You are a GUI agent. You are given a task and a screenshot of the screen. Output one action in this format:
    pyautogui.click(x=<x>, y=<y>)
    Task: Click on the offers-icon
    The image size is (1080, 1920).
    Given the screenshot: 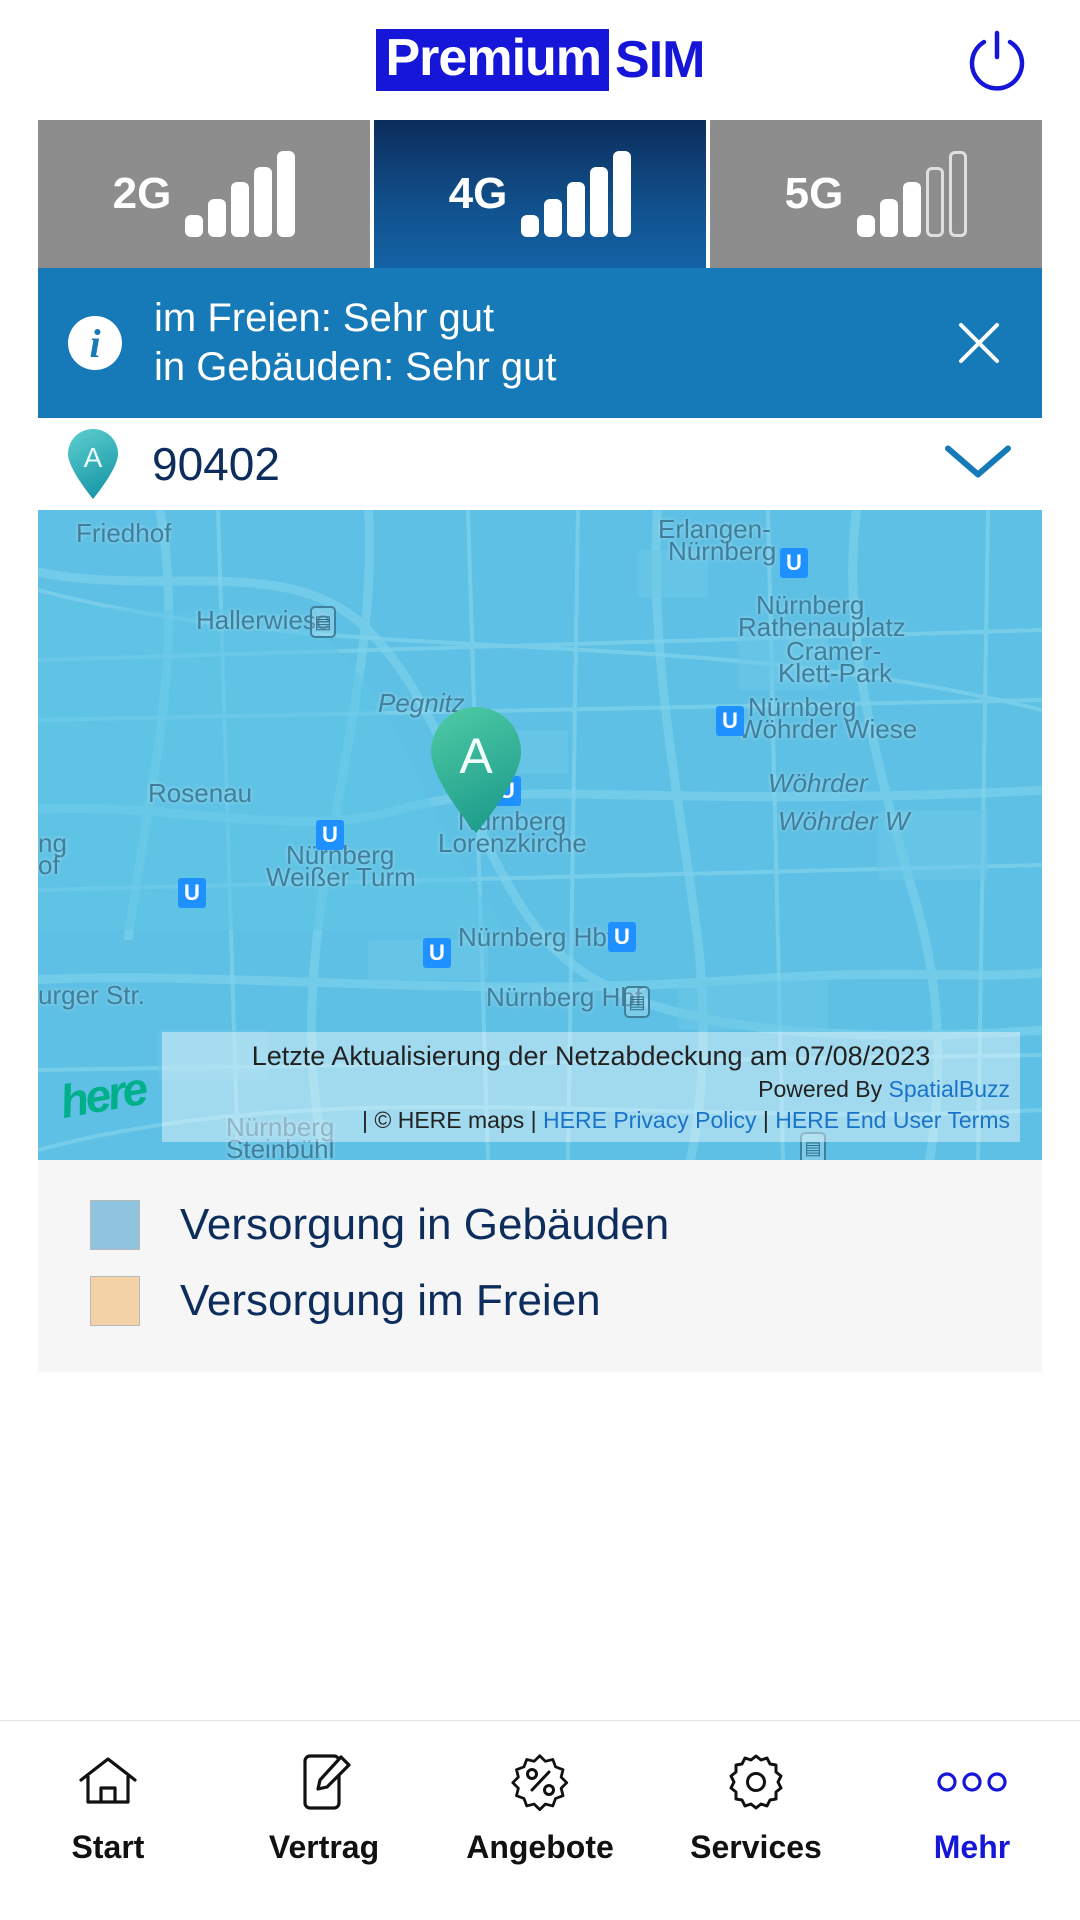 What is the action you would take?
    pyautogui.click(x=540, y=1782)
    